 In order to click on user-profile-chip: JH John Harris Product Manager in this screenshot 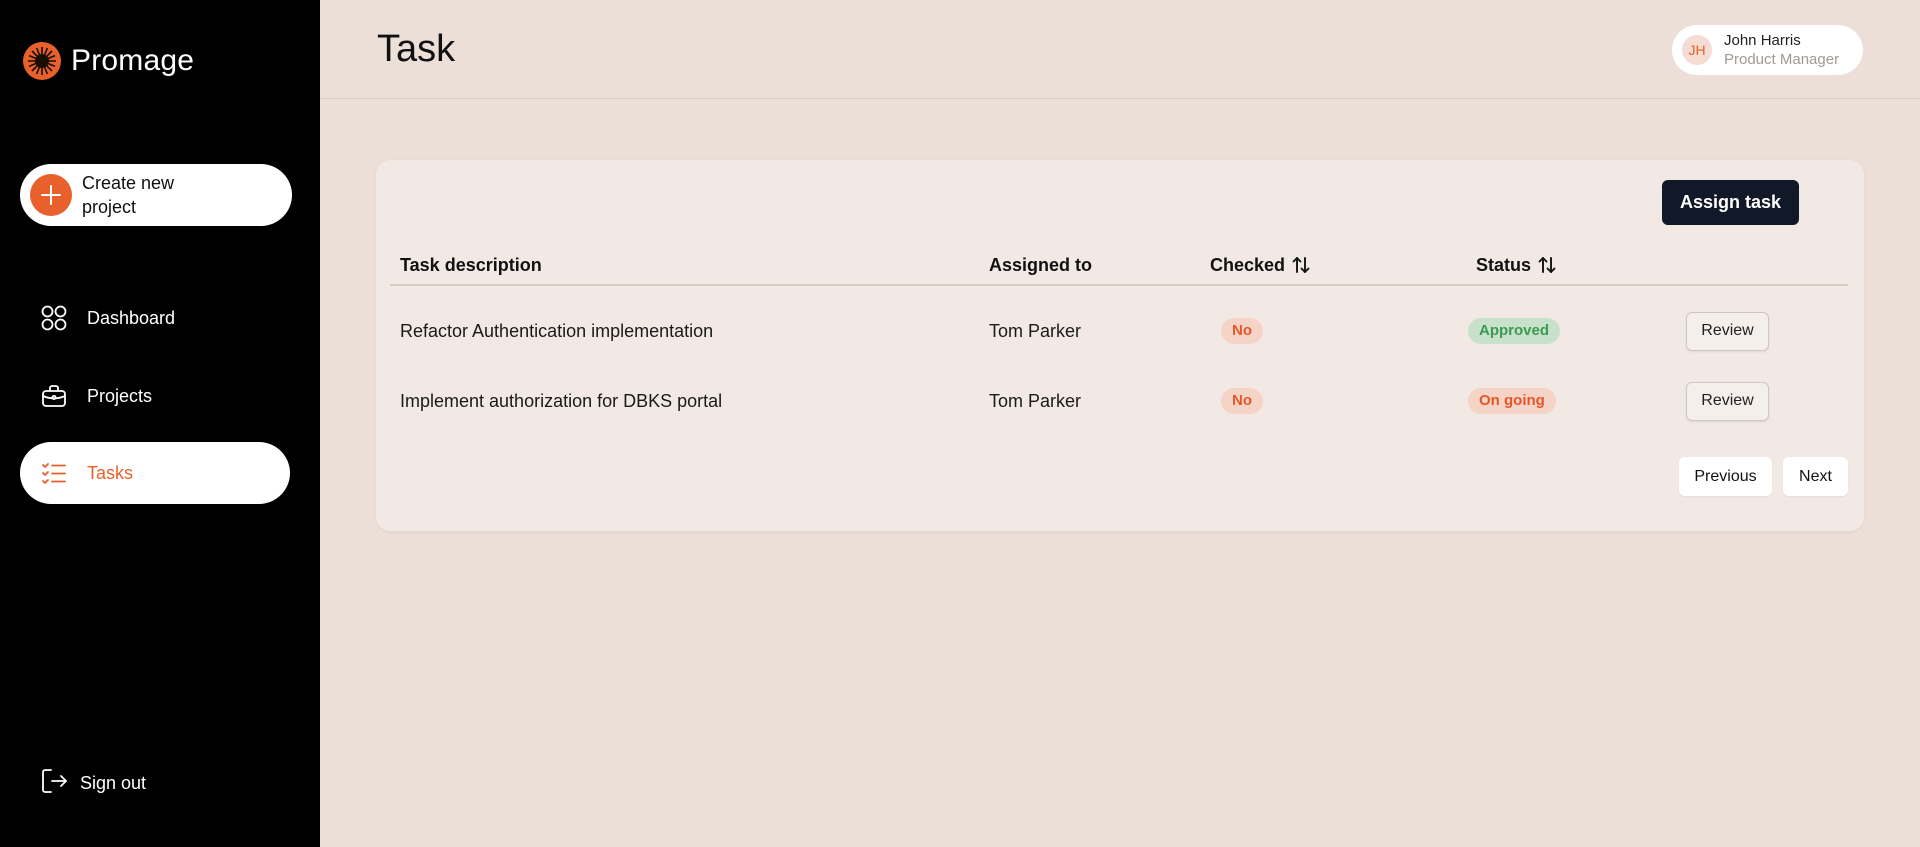, I will do `click(1767, 50)`.